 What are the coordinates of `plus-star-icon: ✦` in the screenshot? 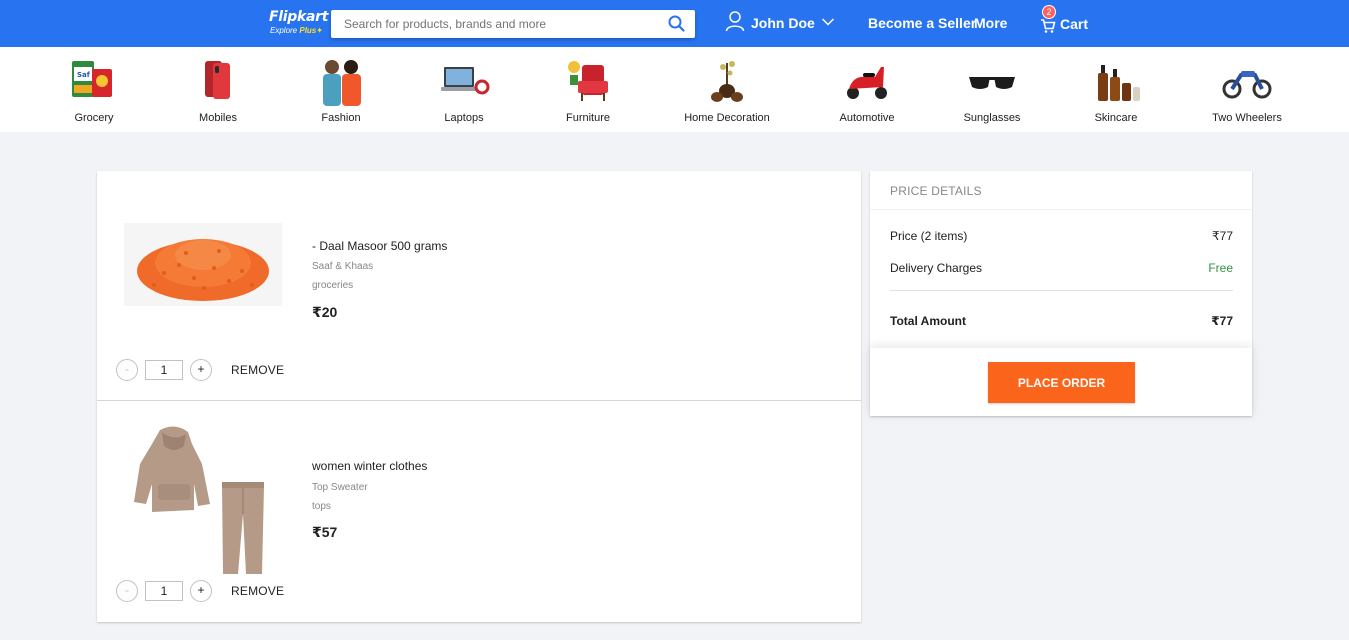 It's located at (319, 30).